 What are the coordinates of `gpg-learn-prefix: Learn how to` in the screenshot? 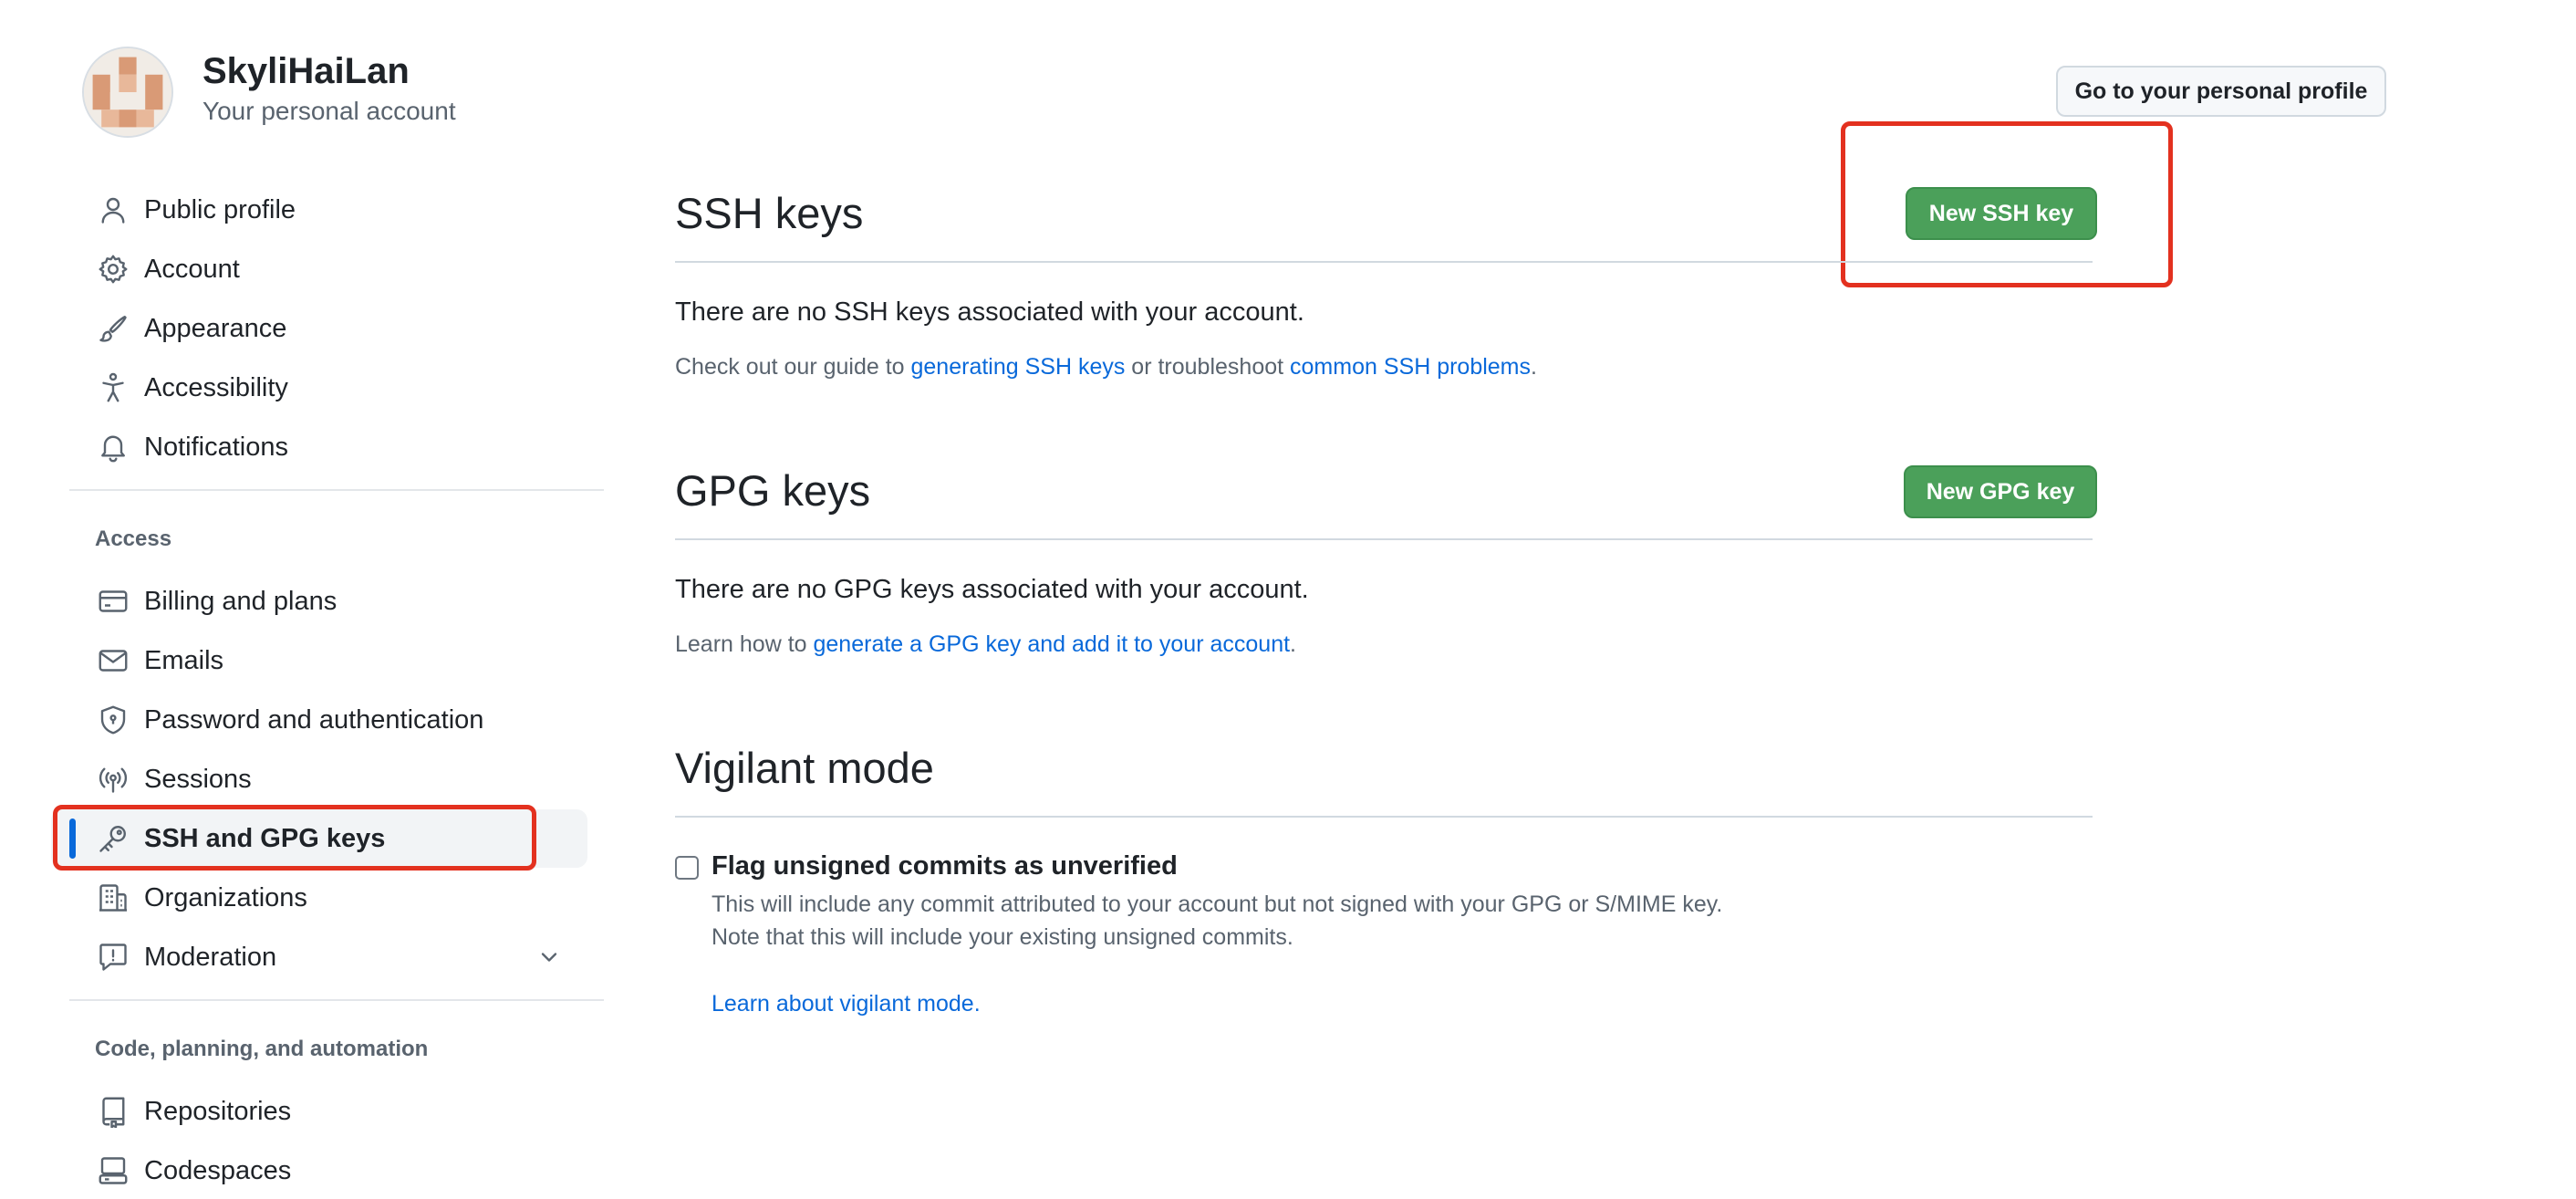 It's located at (744, 644).